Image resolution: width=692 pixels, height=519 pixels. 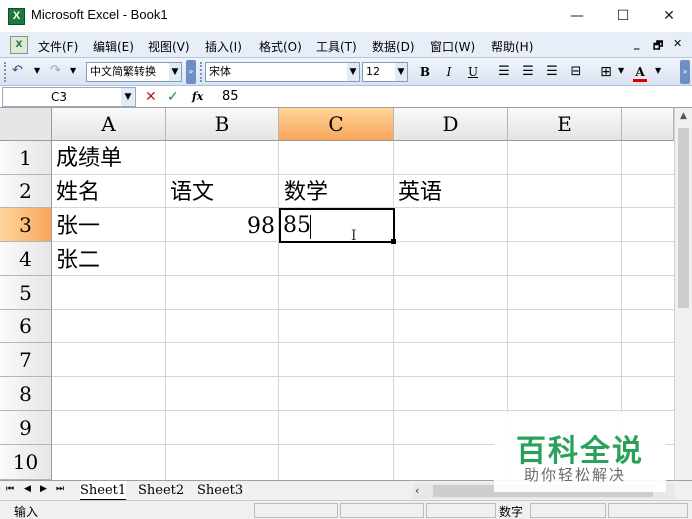 I want to click on column-header-d: D, so click(x=451, y=124).